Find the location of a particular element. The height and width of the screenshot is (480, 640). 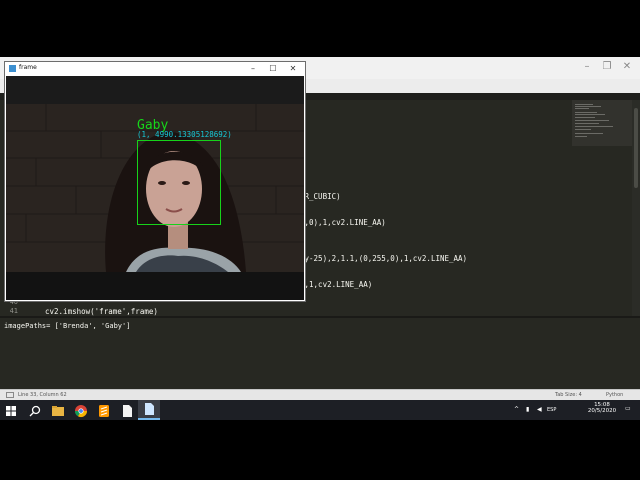

code-line: ),1,cv2.LINE_AA) is located at coordinates (336, 284).